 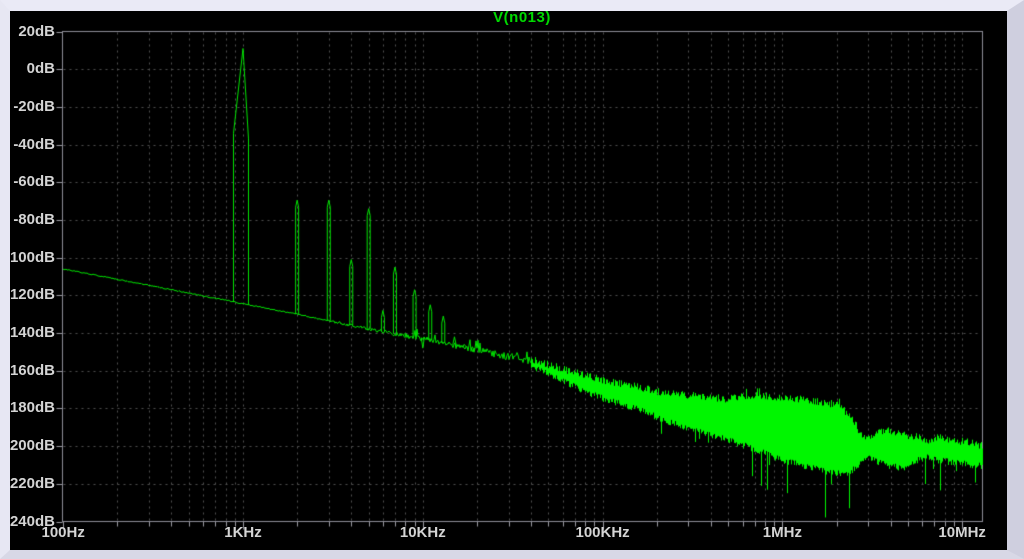 What do you see at coordinates (29, 295) in the screenshot?
I see `y-axis-label: -120dB` at bounding box center [29, 295].